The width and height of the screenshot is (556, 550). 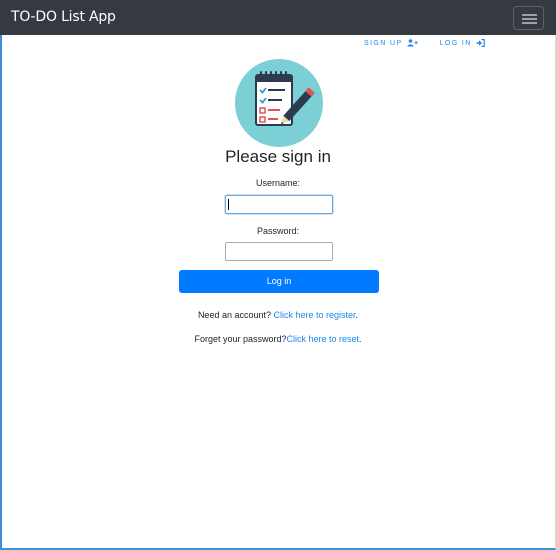 I want to click on username-label: Username:, so click(x=277, y=183).